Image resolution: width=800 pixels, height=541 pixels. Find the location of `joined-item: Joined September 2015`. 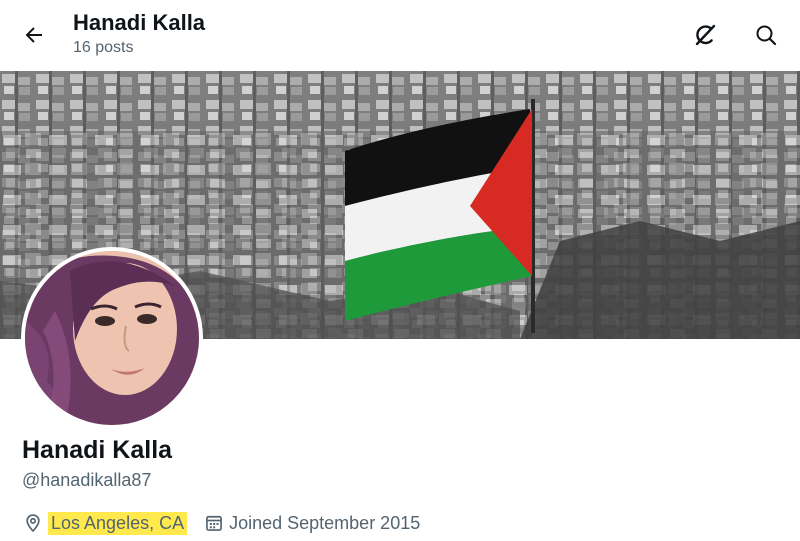

joined-item: Joined September 2015 is located at coordinates (311, 523).